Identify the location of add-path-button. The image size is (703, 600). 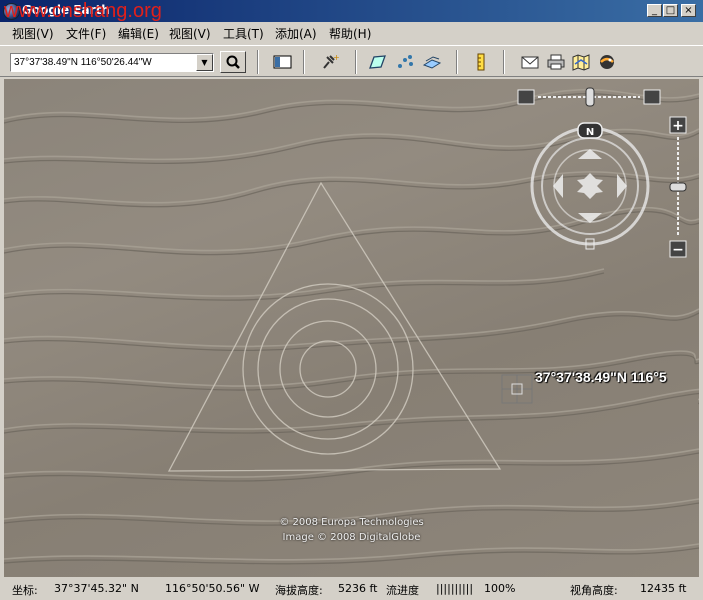
(406, 62).